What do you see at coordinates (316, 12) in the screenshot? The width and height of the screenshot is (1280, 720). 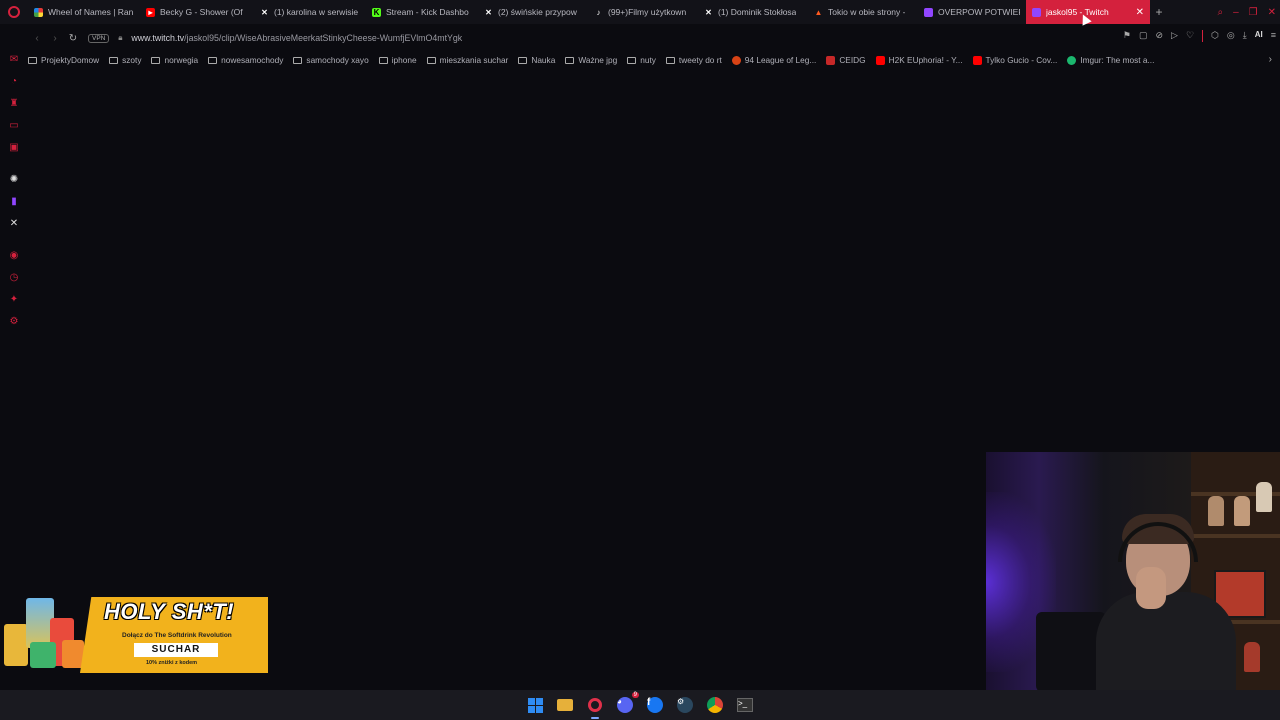 I see `tab-title: (1) karolina w serwisie` at bounding box center [316, 12].